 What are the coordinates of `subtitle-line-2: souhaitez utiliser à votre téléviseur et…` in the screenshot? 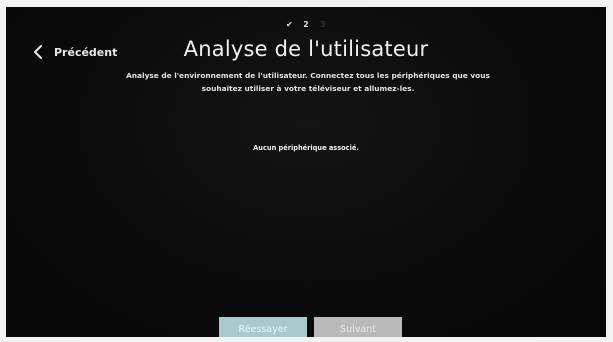 It's located at (308, 88).